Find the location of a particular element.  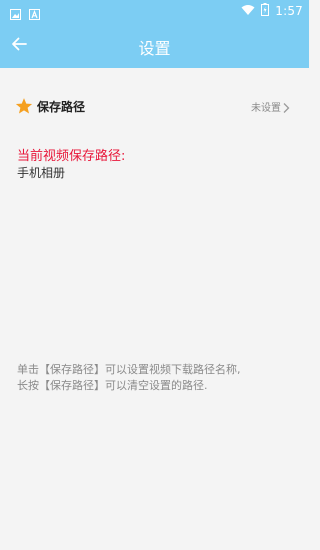

save-path-value: 未设置 is located at coordinates (266, 108).